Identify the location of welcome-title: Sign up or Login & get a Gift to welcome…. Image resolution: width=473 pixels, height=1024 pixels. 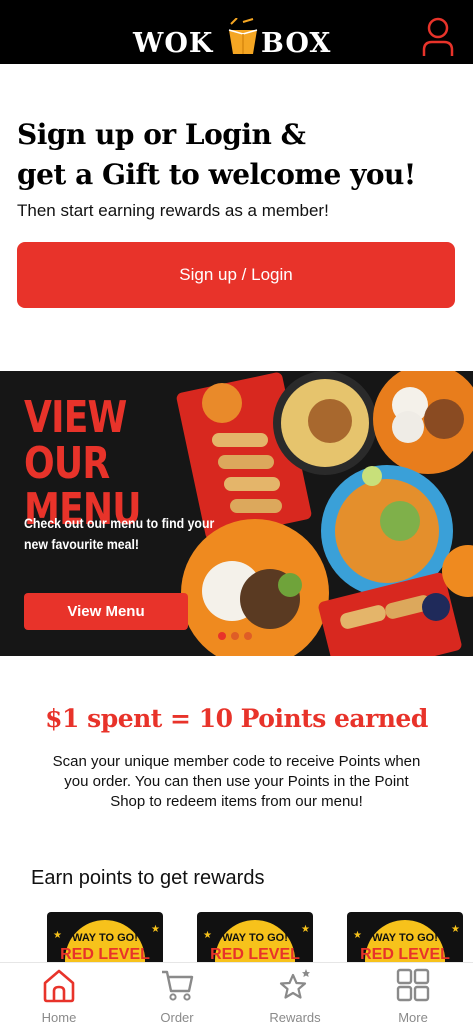
(237, 155).